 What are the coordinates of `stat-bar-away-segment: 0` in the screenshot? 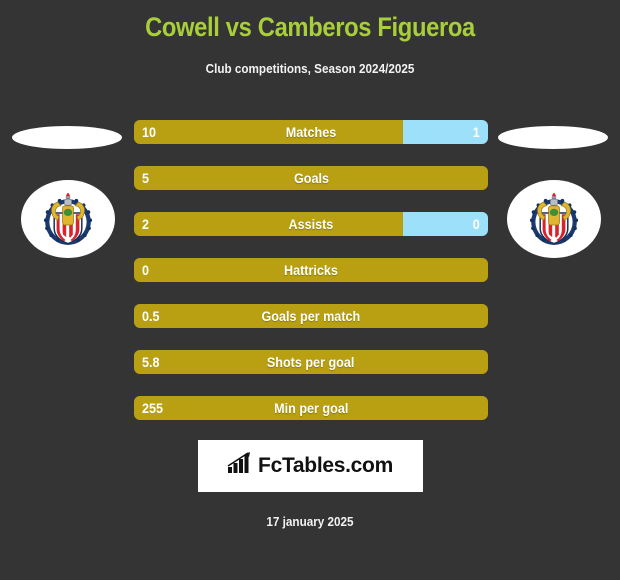 It's located at (445, 224).